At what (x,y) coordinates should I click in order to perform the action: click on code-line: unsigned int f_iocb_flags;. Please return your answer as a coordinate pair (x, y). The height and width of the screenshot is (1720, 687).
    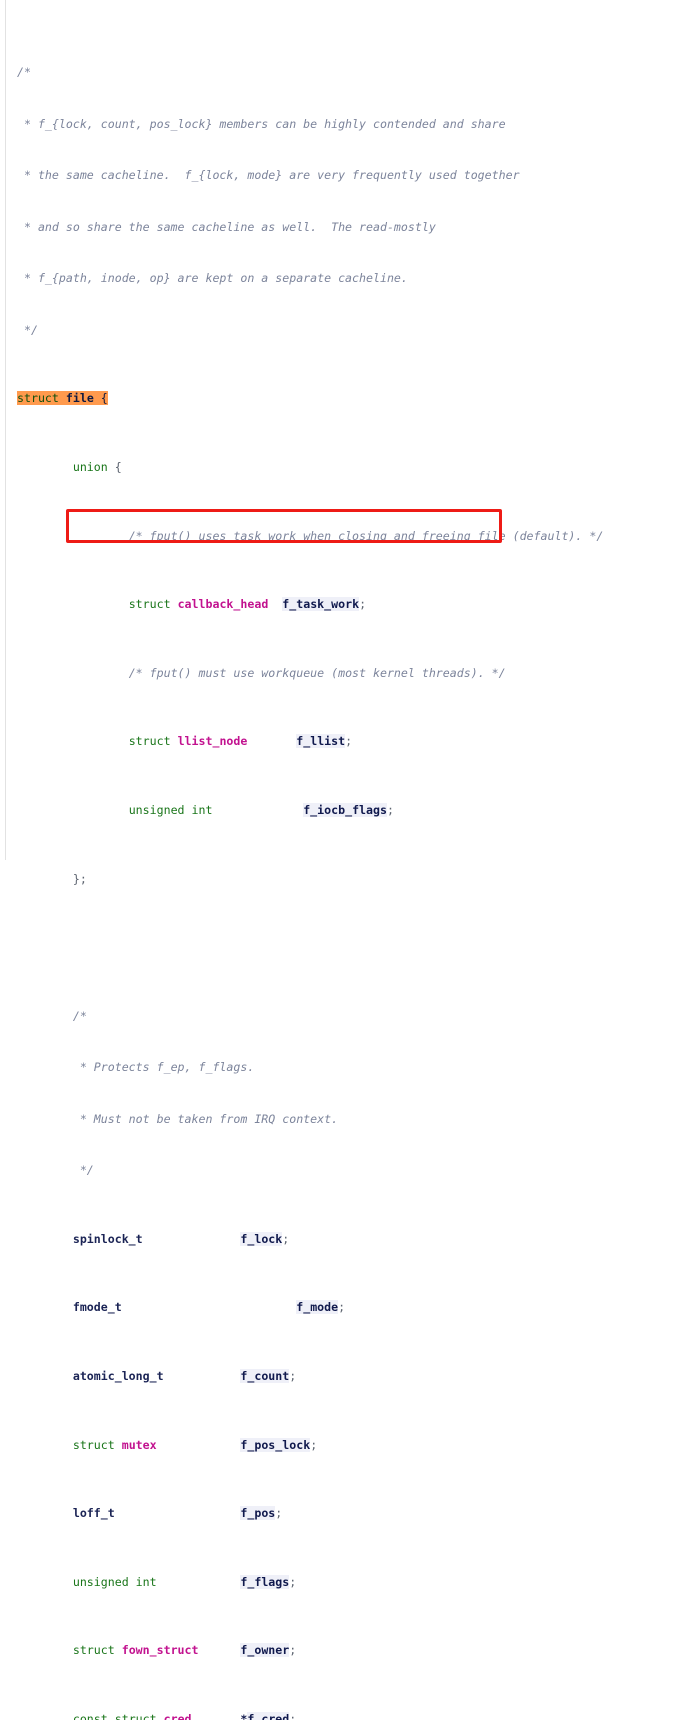
    Looking at the image, I should click on (343, 810).